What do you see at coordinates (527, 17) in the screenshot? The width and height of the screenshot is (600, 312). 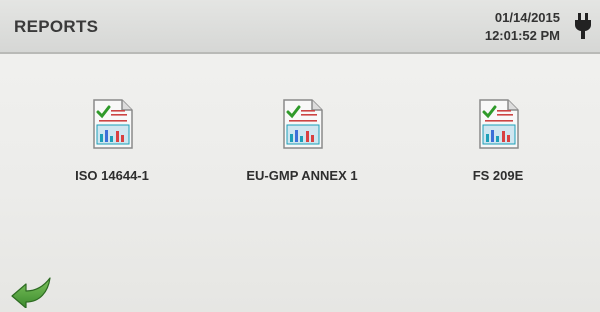 I see `date-label: 01/14/2015` at bounding box center [527, 17].